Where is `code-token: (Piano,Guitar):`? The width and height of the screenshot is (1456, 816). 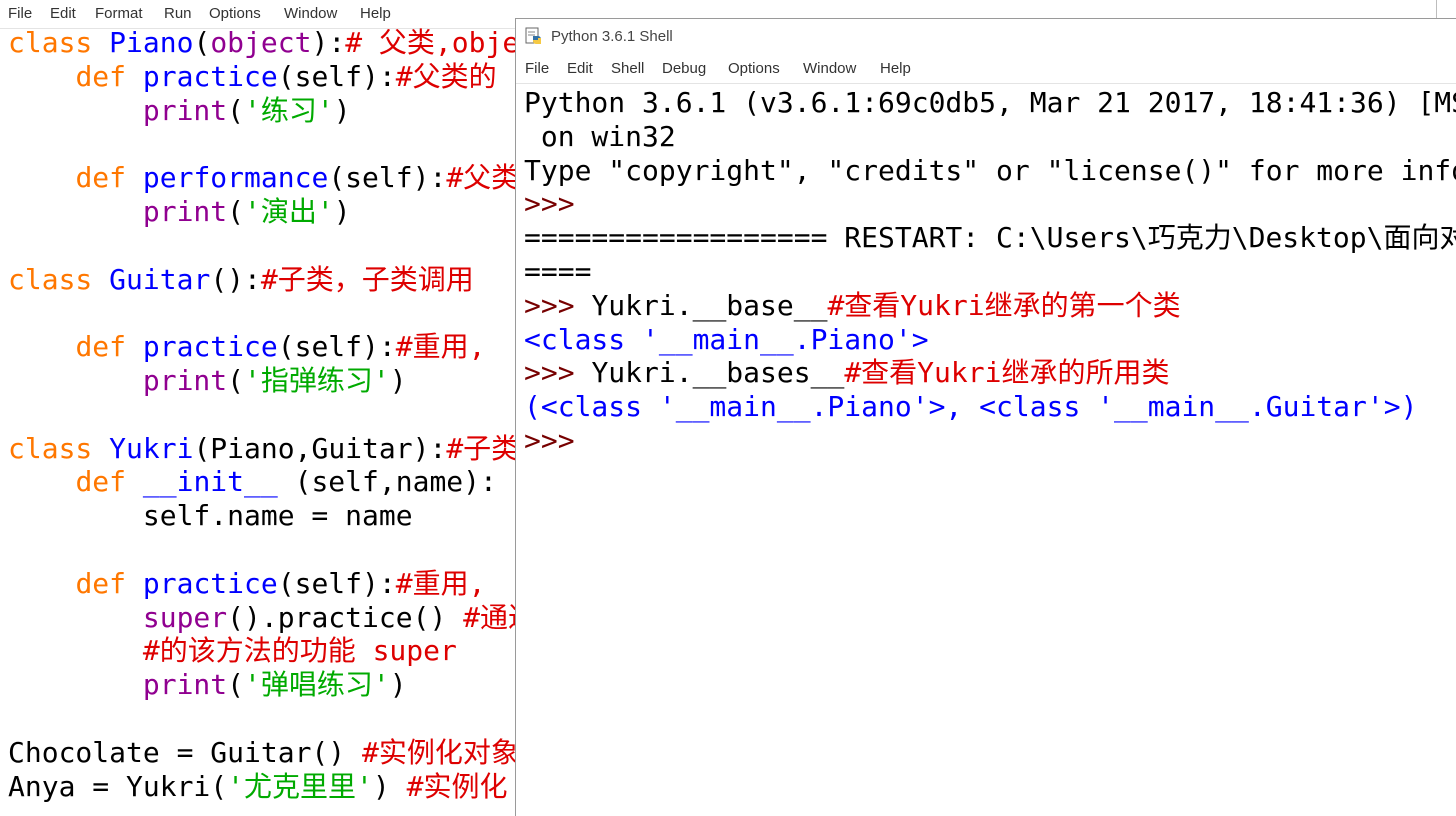
code-token: (Piano,Guitar): is located at coordinates (320, 448).